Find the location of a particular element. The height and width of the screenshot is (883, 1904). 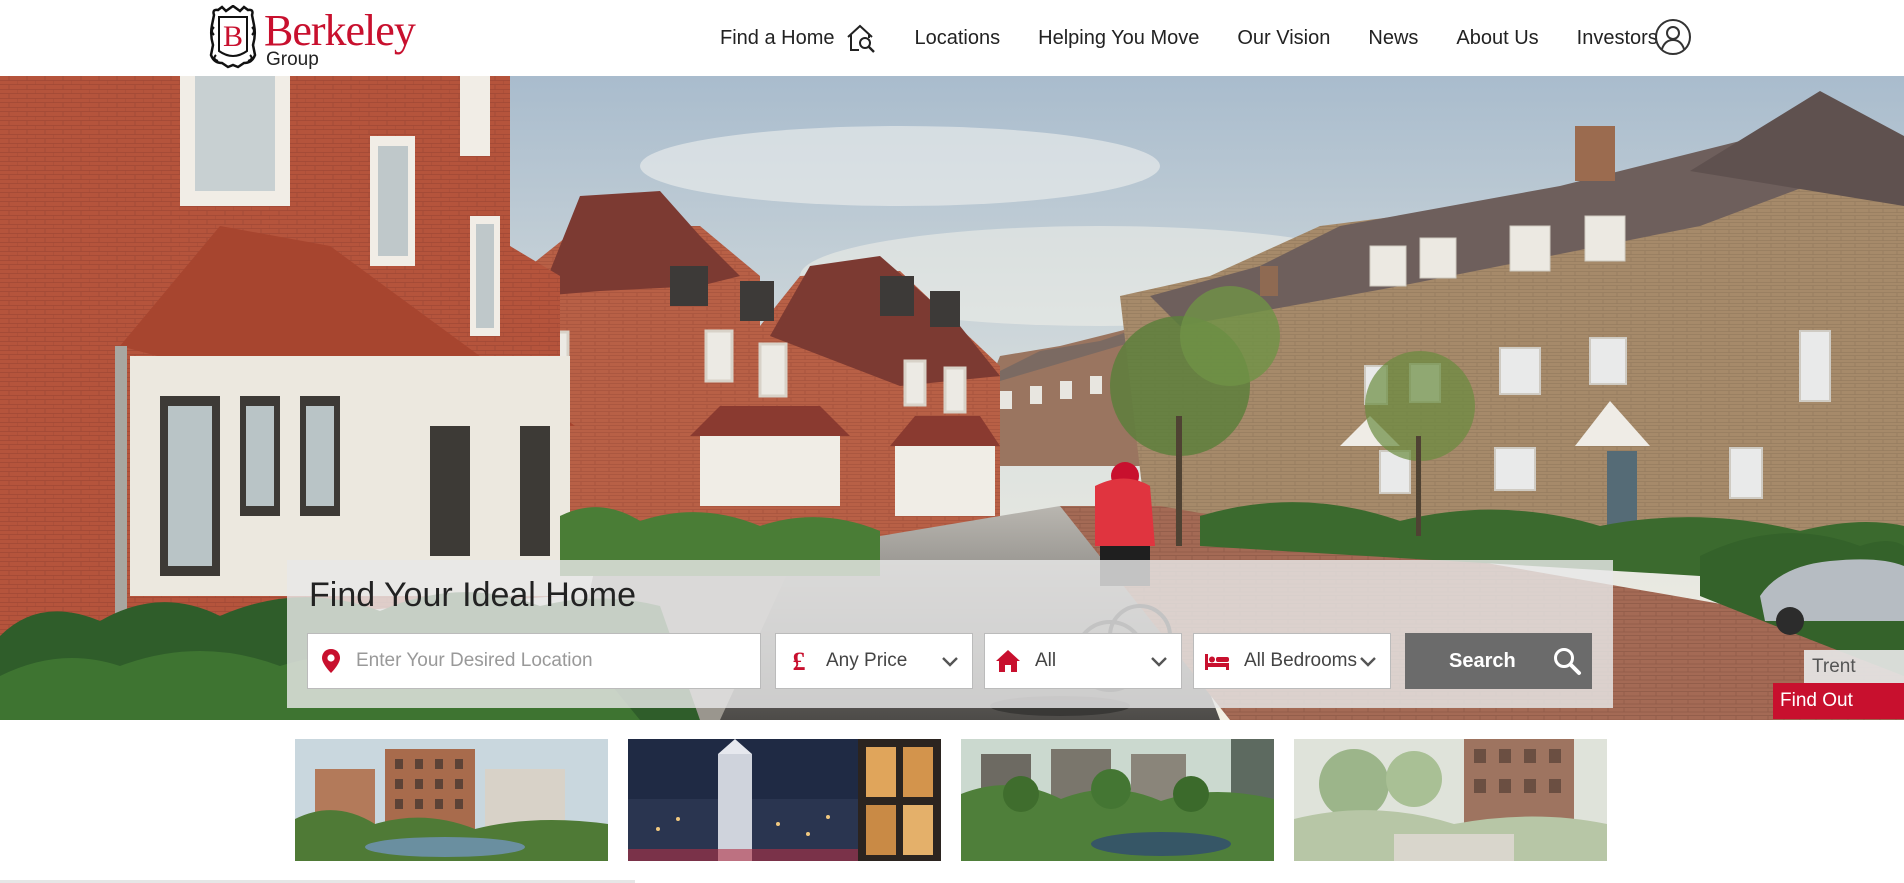

logo-wordmark: Berkeley Group is located at coordinates (340, 37).